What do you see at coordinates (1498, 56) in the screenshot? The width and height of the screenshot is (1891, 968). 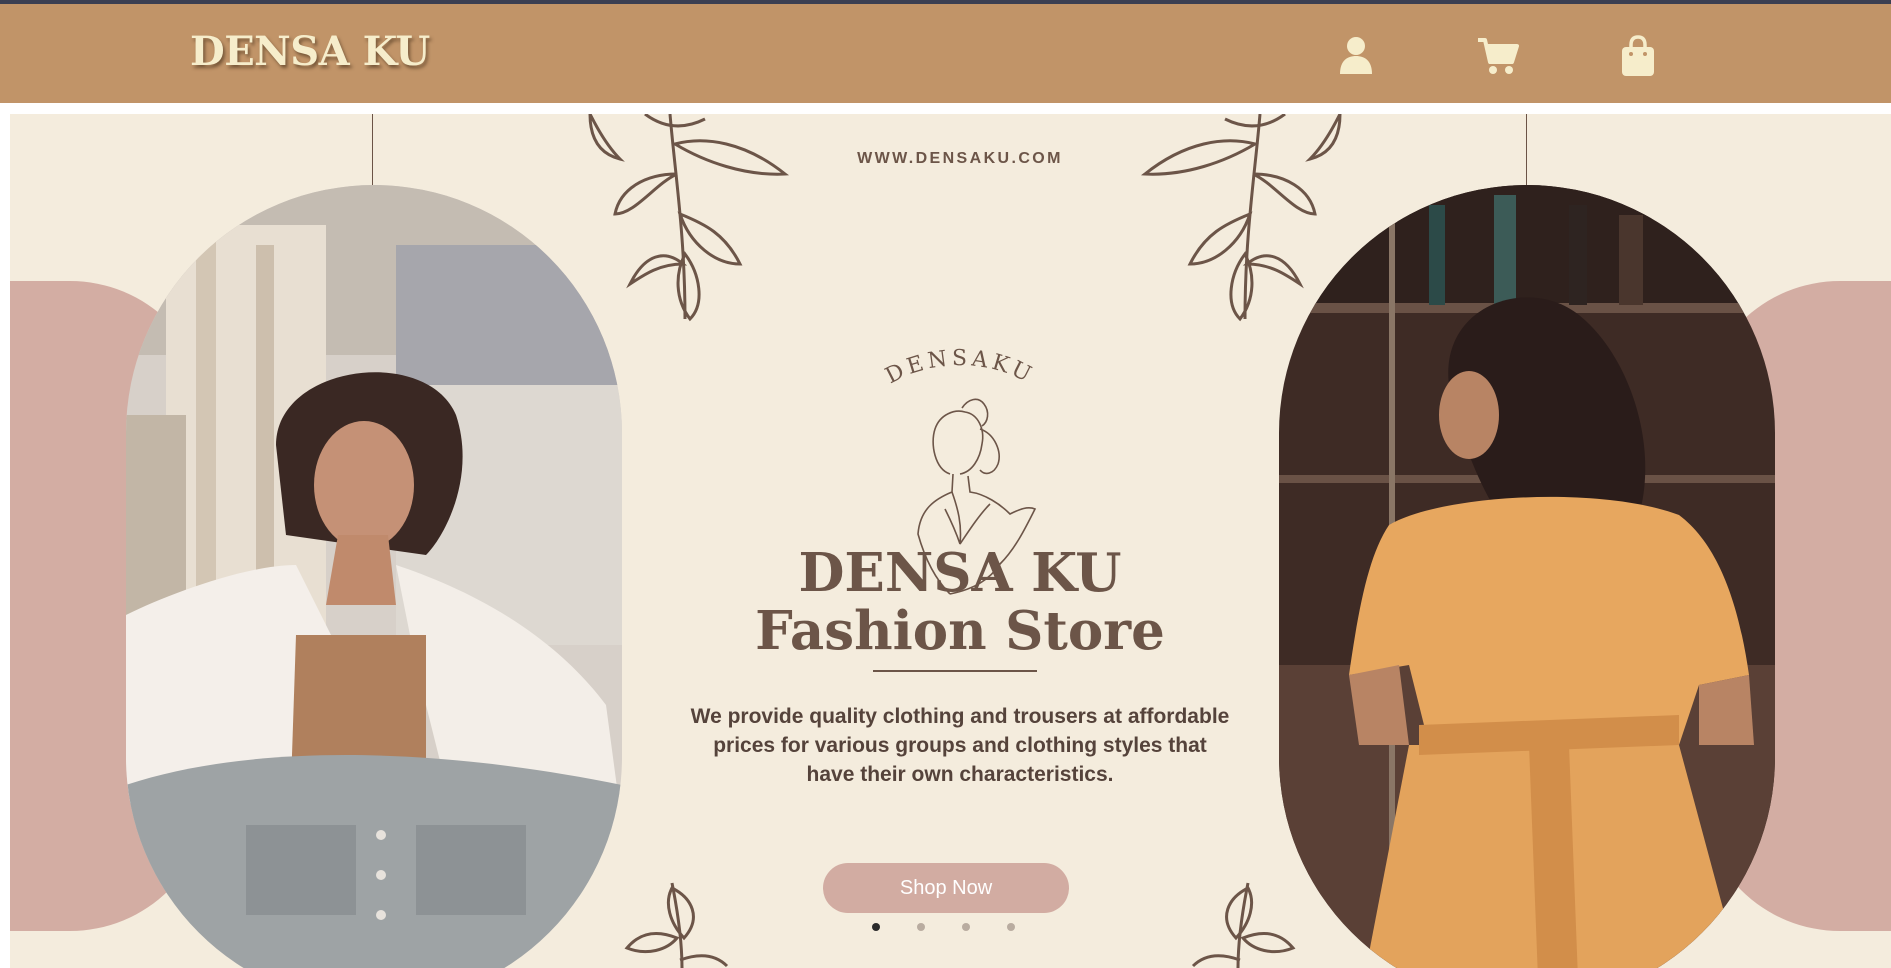 I see `cart-icon` at bounding box center [1498, 56].